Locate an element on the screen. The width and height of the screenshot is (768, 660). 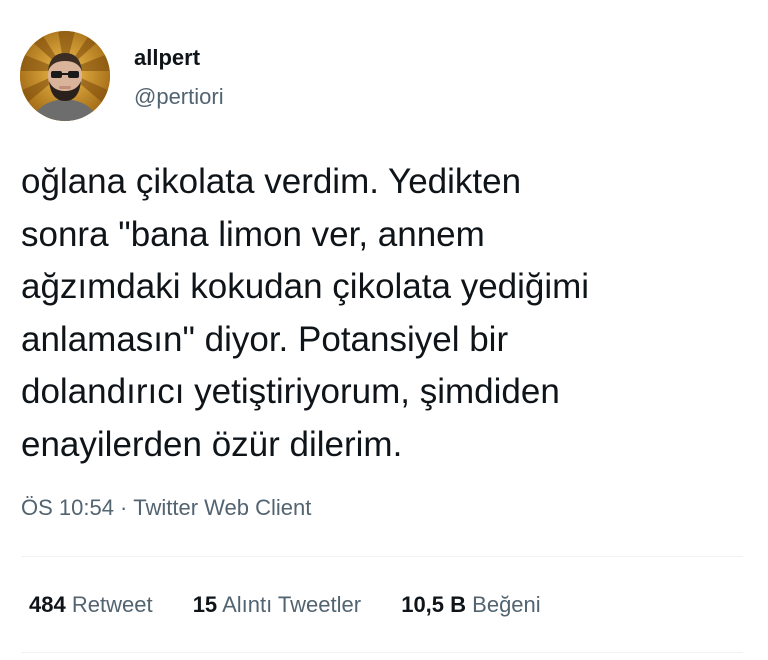
quote-tweet-count: 15 Alıntı Tweetler is located at coordinates (277, 605).